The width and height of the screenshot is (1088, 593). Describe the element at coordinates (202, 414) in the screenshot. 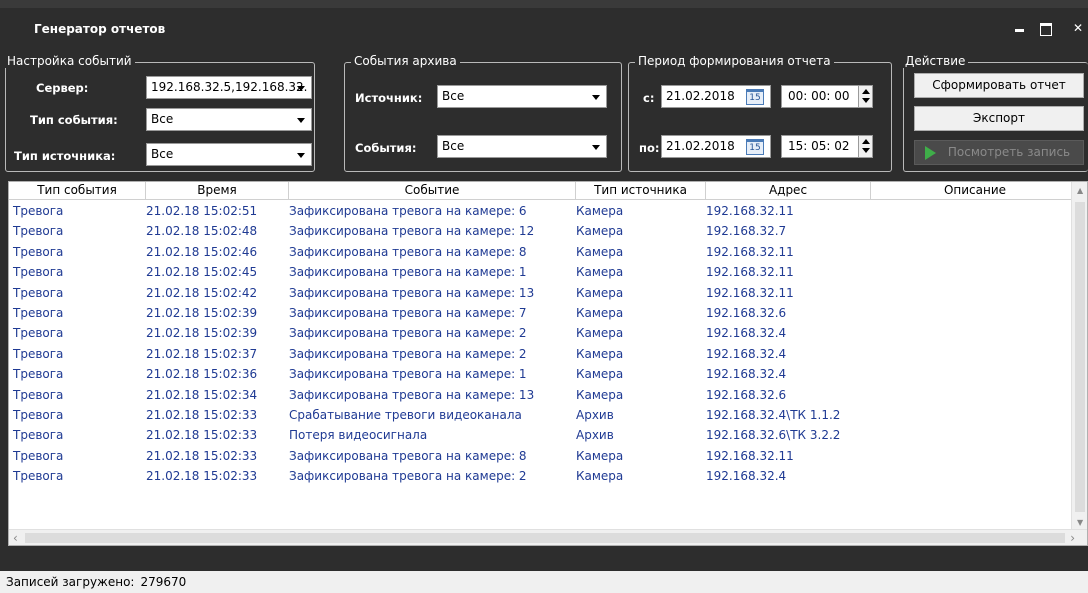

I see `table-cell: 21.02.18 15:02:33` at that location.